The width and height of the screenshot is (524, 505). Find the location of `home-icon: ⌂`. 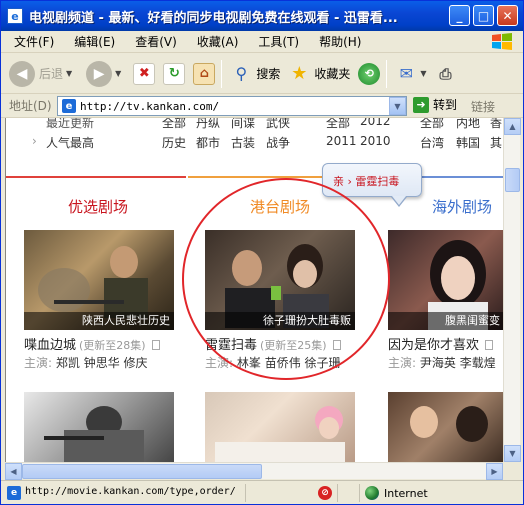

home-icon: ⌂ is located at coordinates (204, 73).